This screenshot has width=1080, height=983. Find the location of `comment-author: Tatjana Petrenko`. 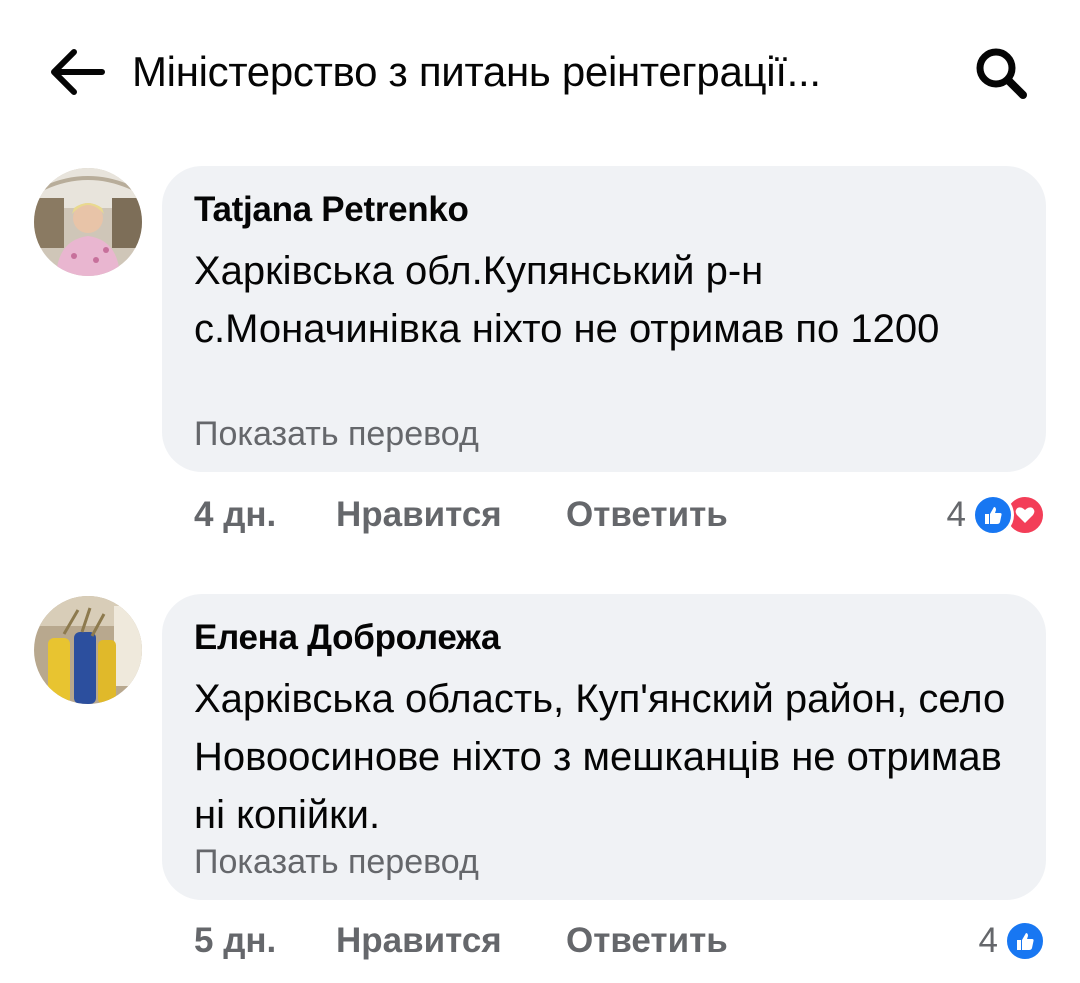

comment-author: Tatjana Petrenko is located at coordinates (331, 210).